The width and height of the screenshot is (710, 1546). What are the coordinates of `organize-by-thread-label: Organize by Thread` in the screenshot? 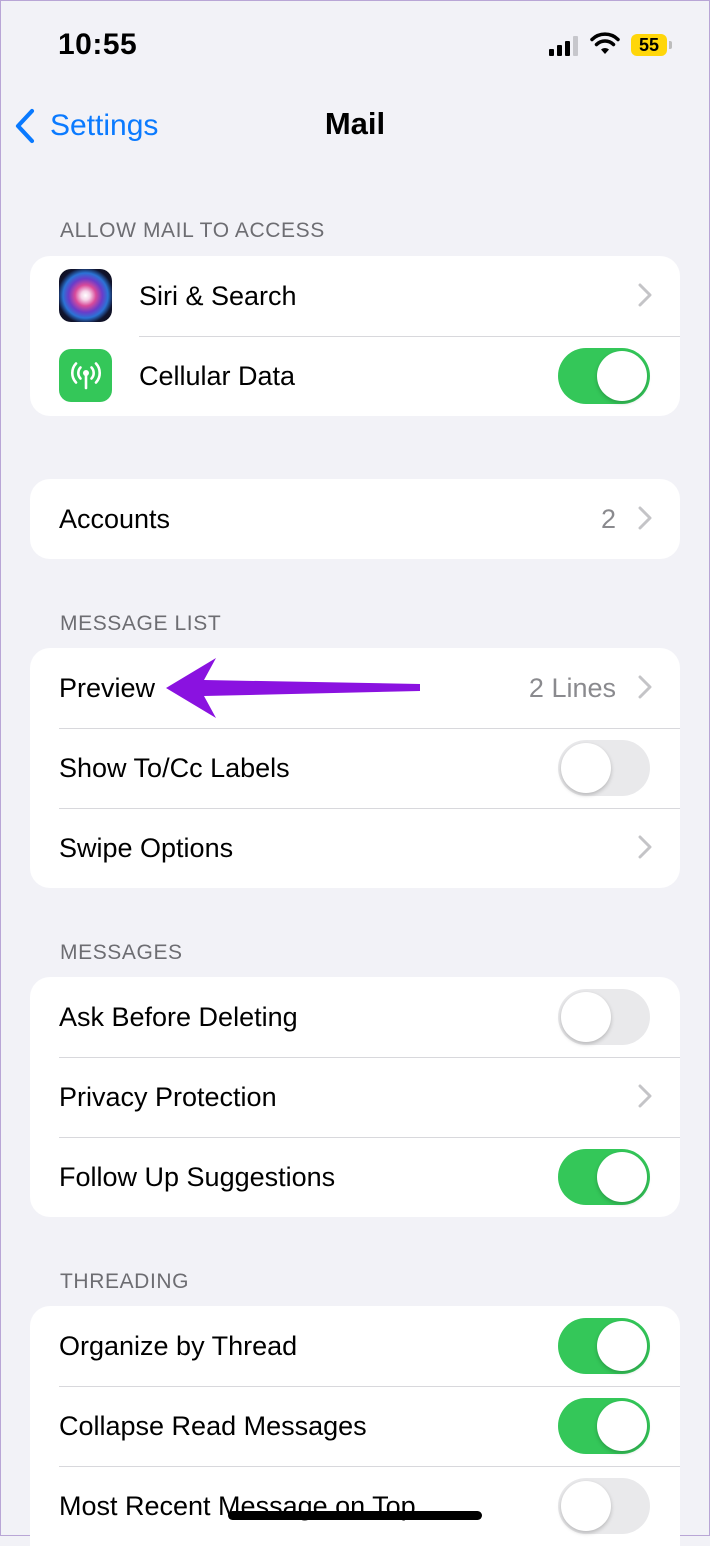 It's located at (178, 1345).